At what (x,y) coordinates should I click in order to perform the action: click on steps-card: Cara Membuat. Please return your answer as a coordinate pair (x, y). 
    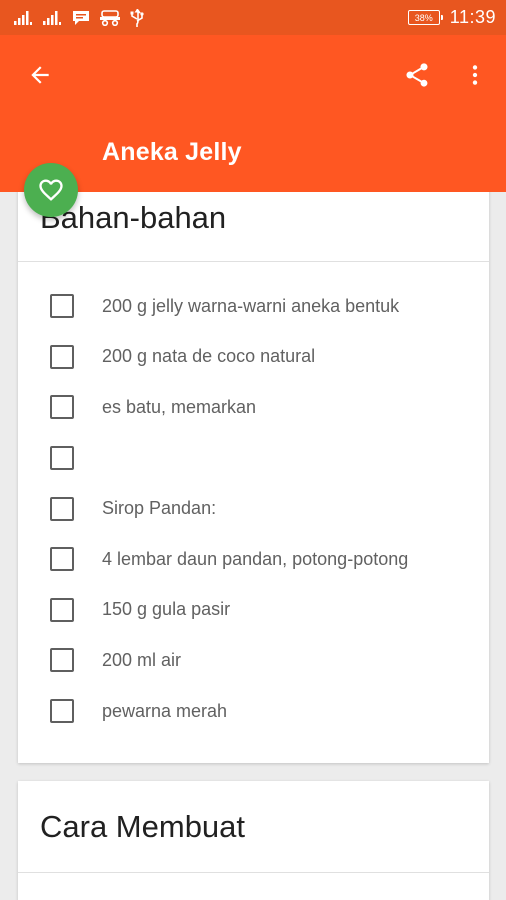
    Looking at the image, I should click on (253, 840).